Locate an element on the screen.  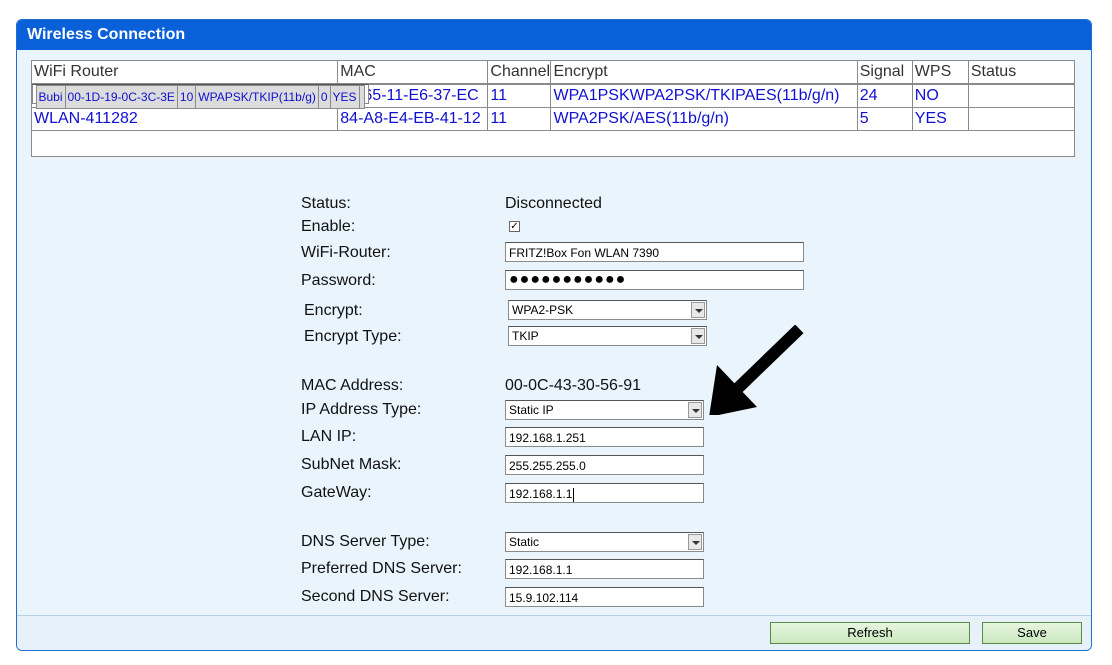
cell-wps: NO is located at coordinates (940, 96).